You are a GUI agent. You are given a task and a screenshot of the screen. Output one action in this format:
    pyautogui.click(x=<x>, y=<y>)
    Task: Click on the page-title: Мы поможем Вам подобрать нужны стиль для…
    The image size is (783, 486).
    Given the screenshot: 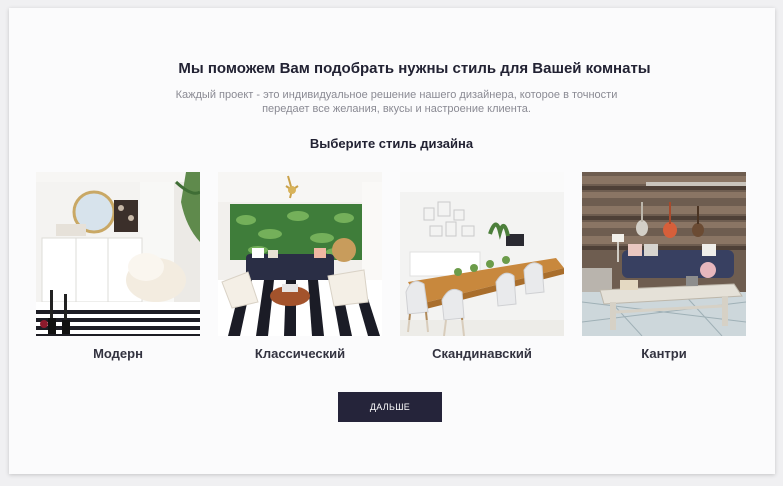 What is the action you would take?
    pyautogui.click(x=414, y=68)
    